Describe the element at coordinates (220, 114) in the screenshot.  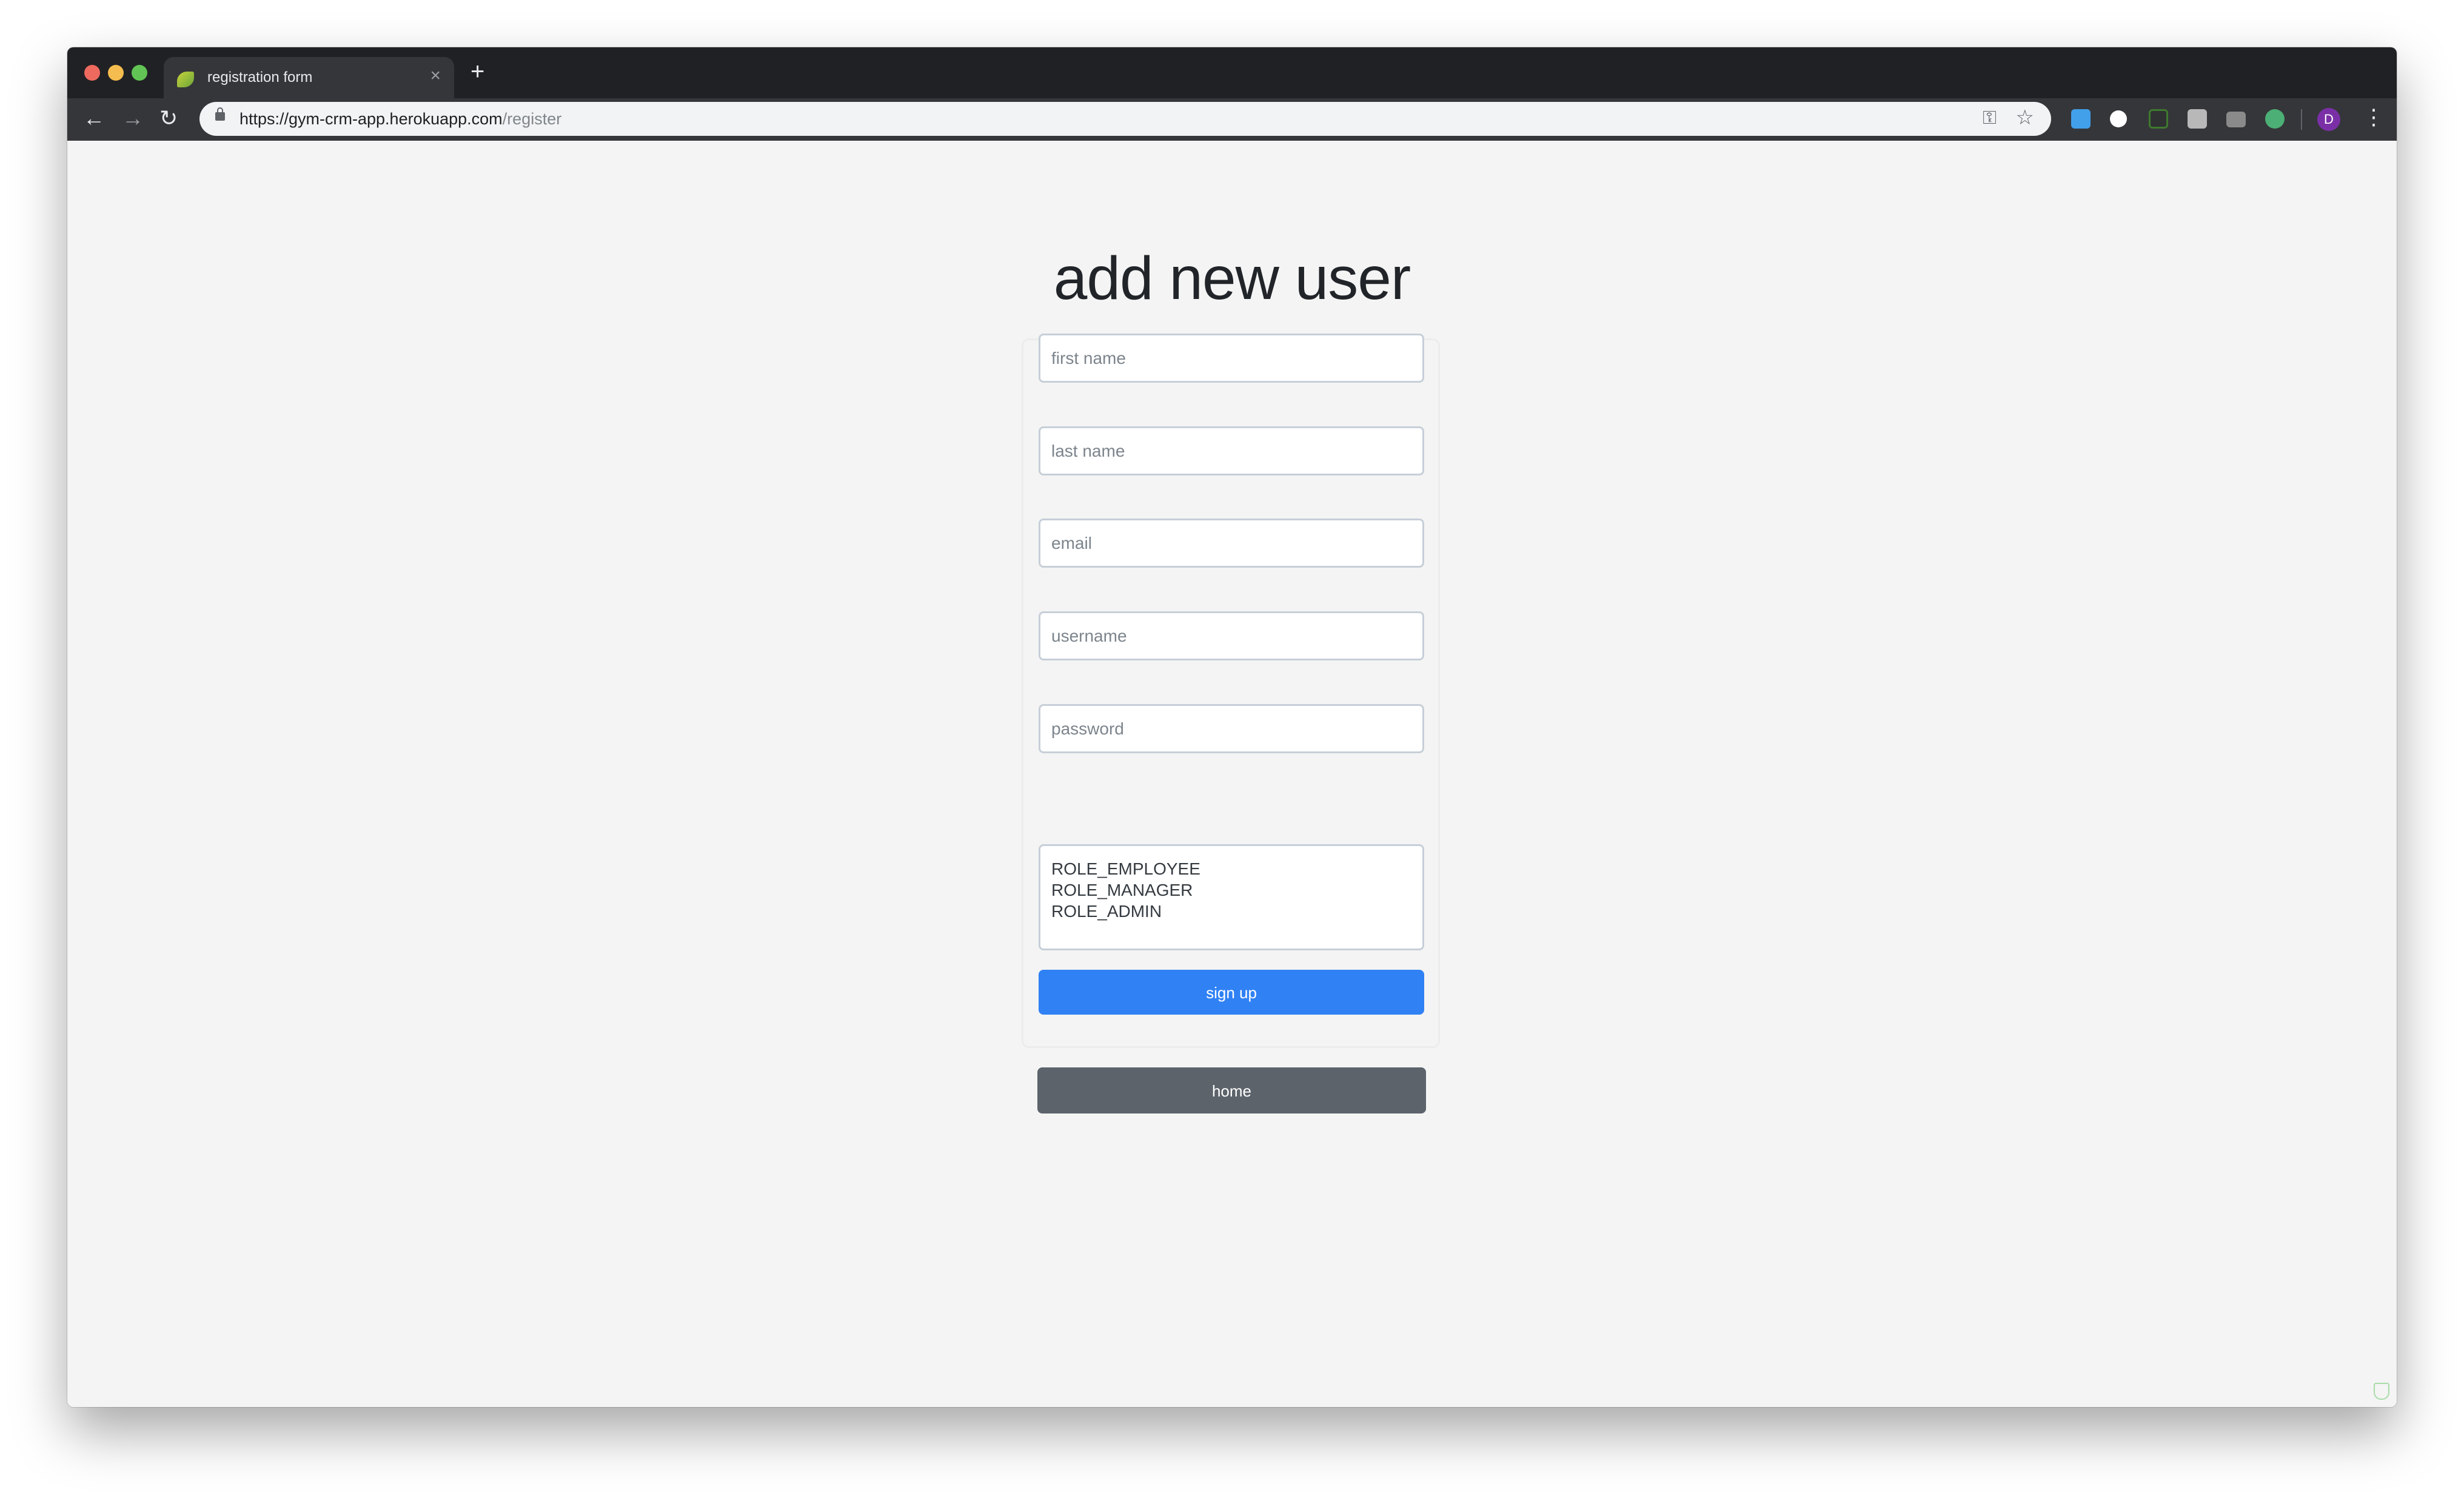
I see `lock-icon` at that location.